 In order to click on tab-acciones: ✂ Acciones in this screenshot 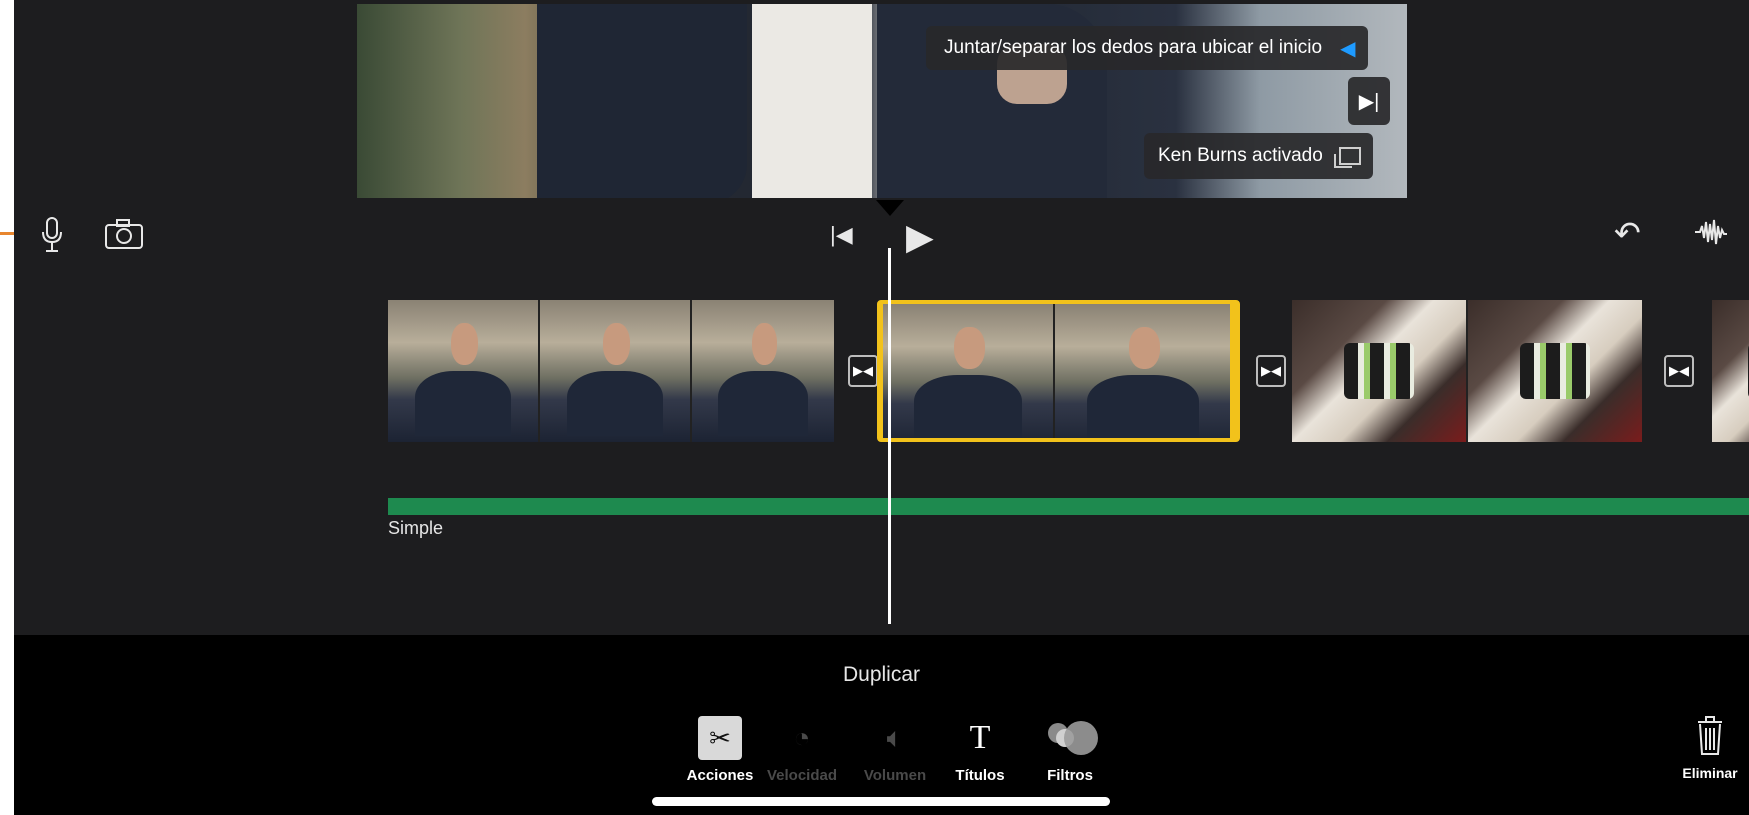, I will do `click(720, 749)`.